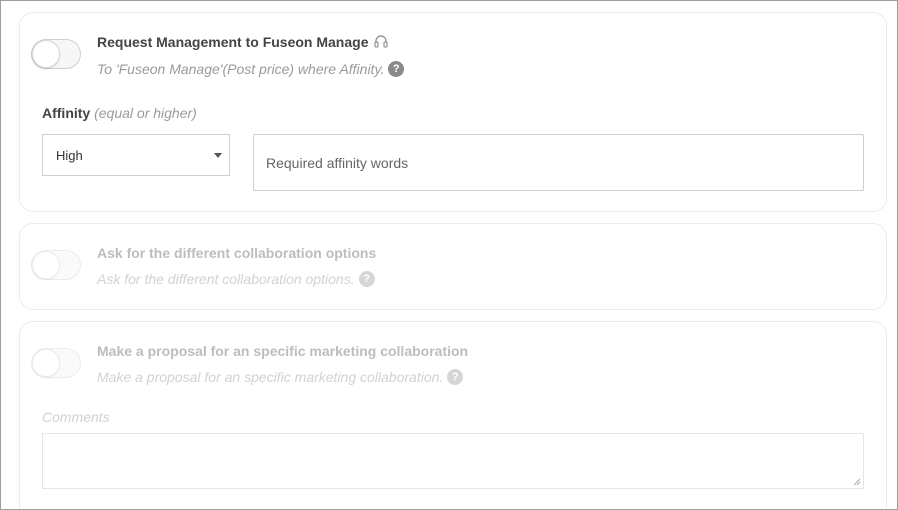  What do you see at coordinates (558, 162) in the screenshot?
I see `affinity-words-input` at bounding box center [558, 162].